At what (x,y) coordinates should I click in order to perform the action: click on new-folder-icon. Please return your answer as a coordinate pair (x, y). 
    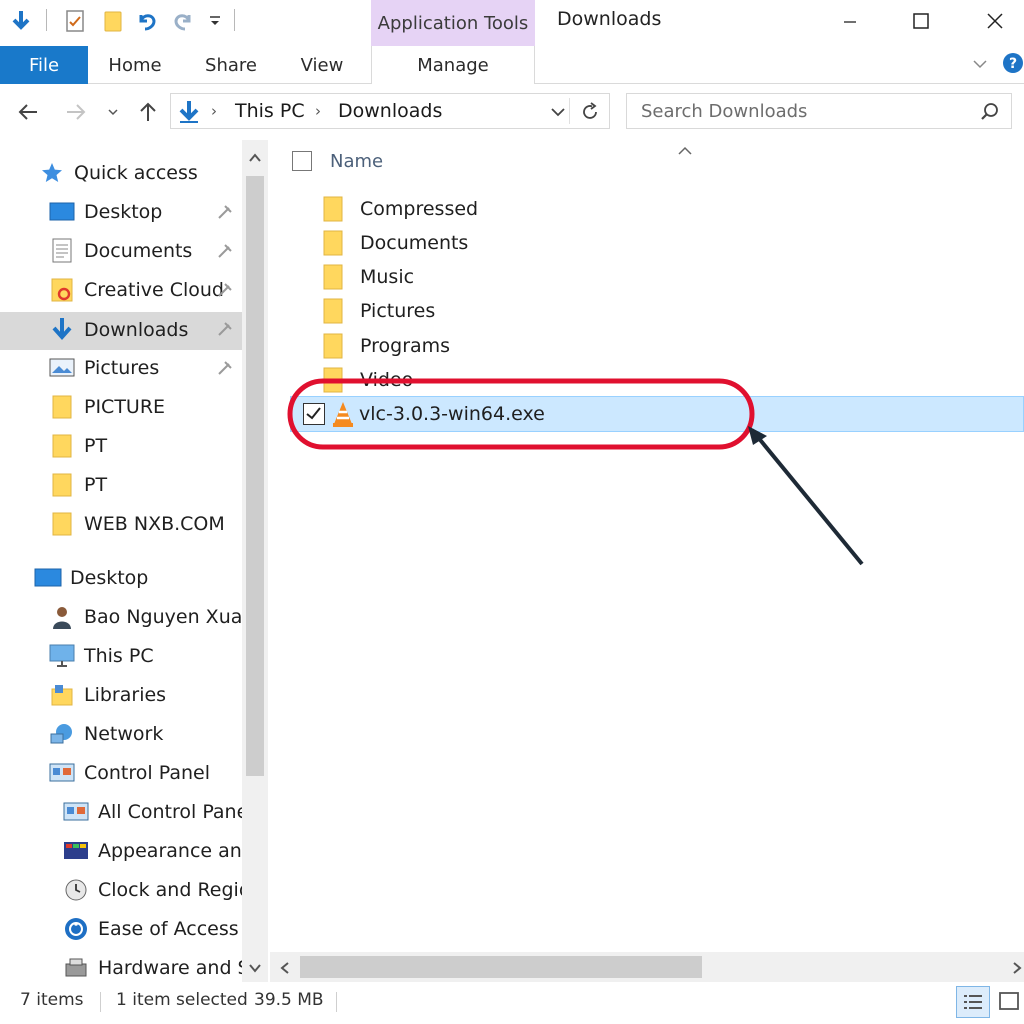
    Looking at the image, I should click on (113, 21).